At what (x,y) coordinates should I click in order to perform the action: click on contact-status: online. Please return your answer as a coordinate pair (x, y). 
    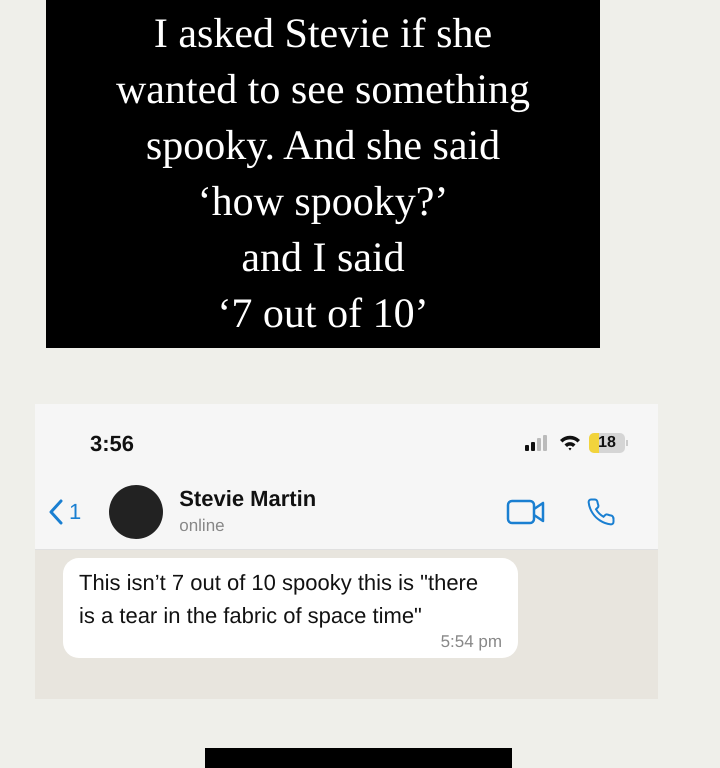
    Looking at the image, I should click on (202, 525).